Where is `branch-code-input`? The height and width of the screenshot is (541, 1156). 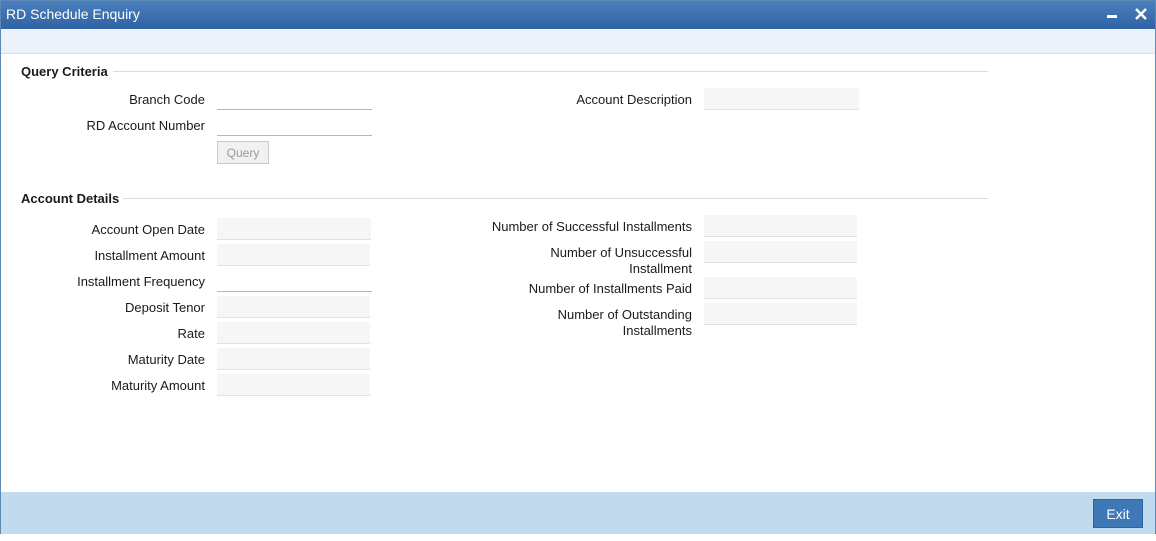 branch-code-input is located at coordinates (294, 99).